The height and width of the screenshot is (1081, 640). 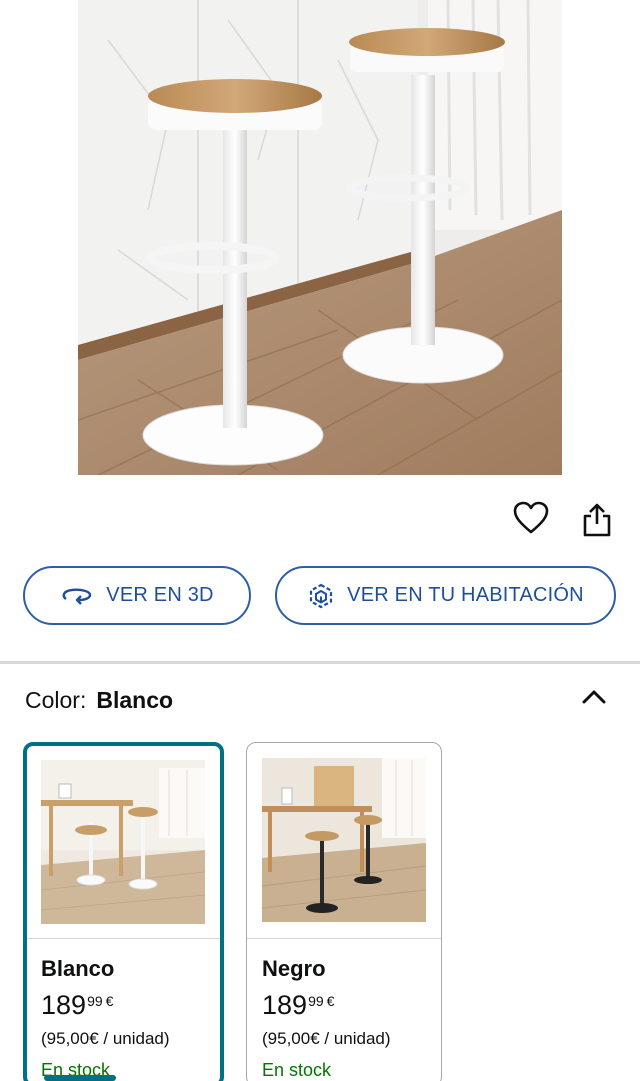 What do you see at coordinates (594, 698) in the screenshot?
I see `chevron-up-icon` at bounding box center [594, 698].